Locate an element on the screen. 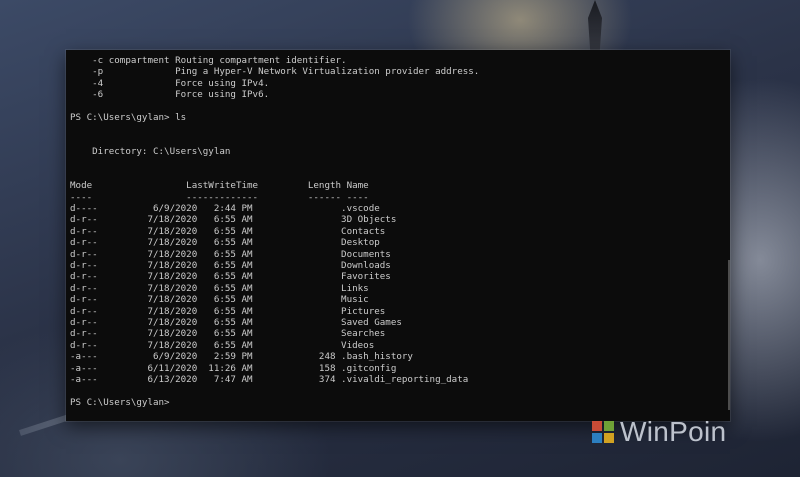  terminal-line: d-r-- 7/18/2020 6:55 AM 3D Objects is located at coordinates (233, 220).